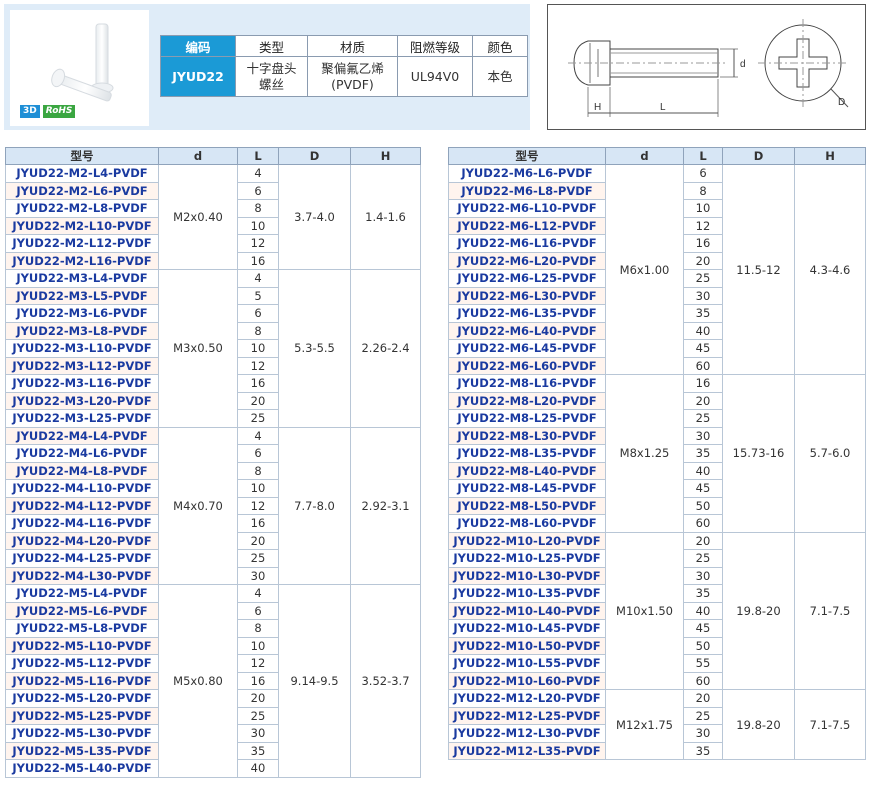  I want to click on drawing-label-L: L, so click(663, 107).